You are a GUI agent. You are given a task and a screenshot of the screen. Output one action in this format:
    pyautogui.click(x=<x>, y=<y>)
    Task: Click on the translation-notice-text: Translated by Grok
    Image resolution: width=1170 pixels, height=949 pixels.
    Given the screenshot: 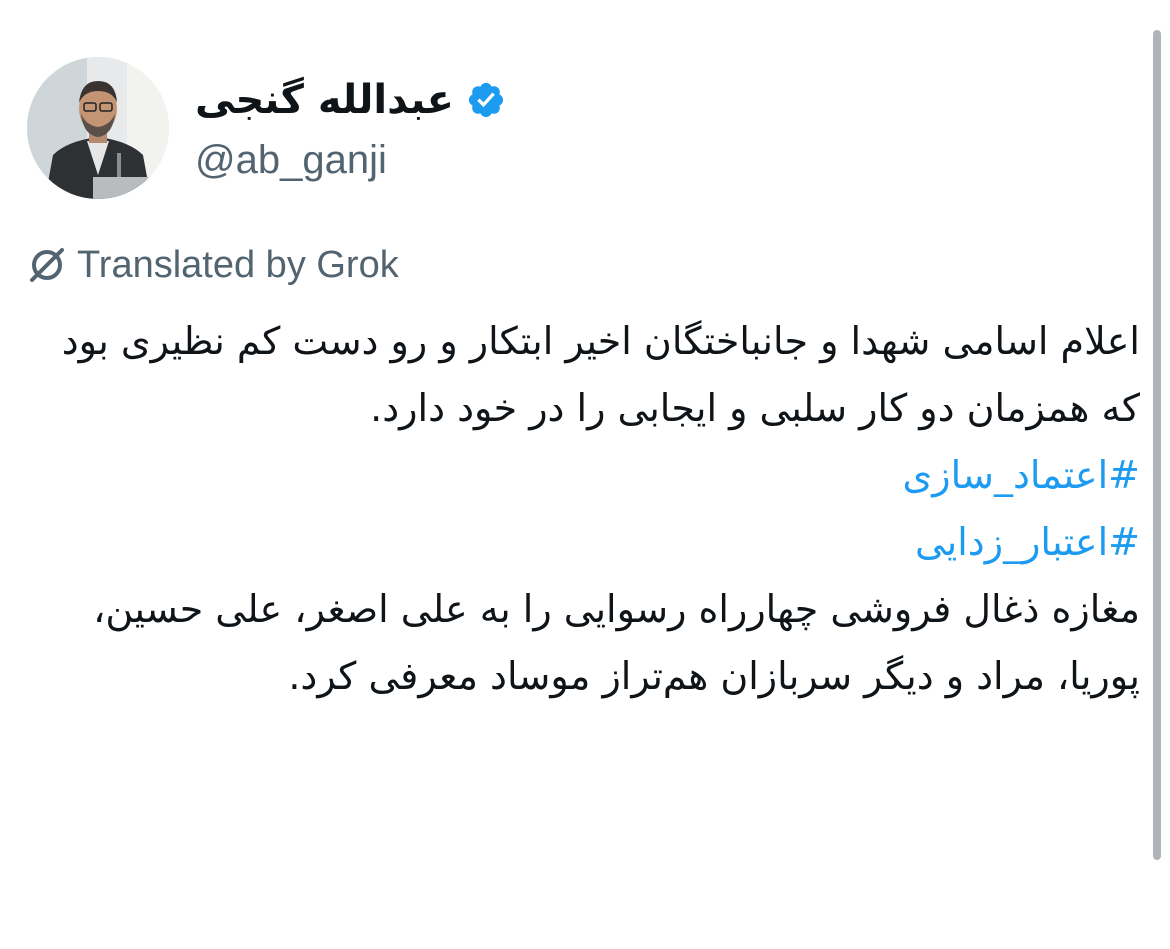 What is the action you would take?
    pyautogui.click(x=238, y=264)
    